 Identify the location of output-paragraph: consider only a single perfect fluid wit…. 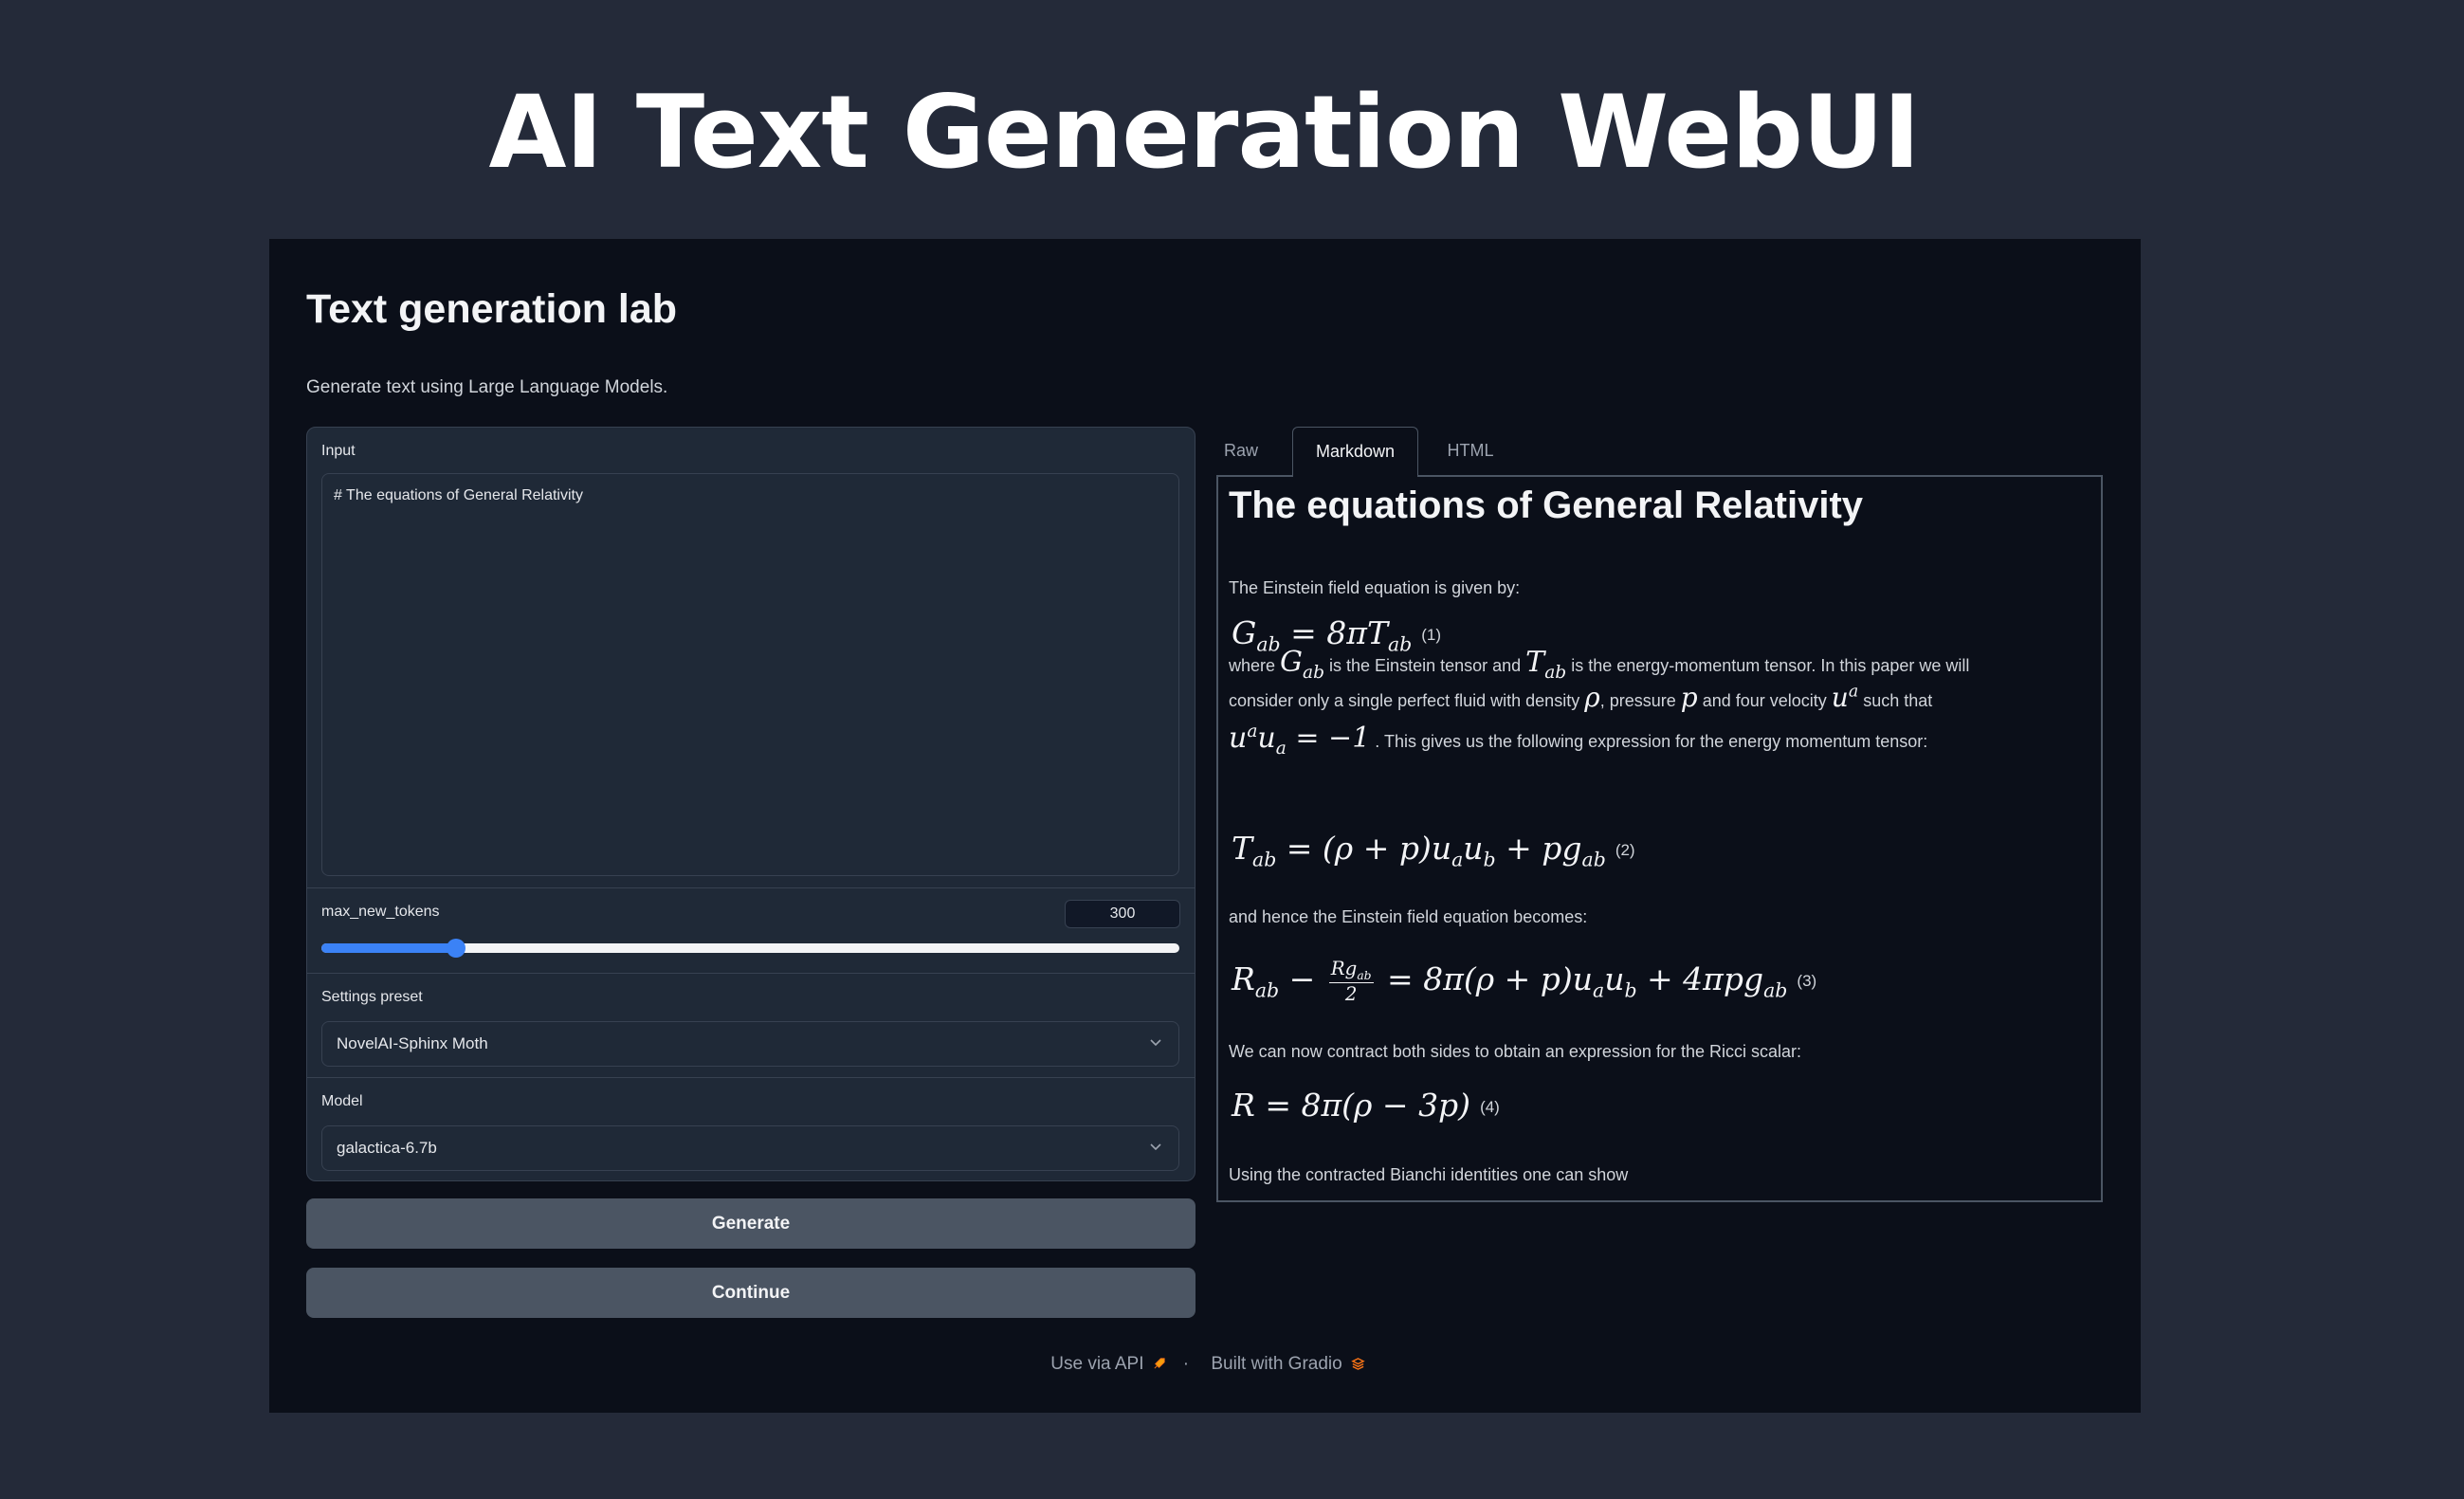
(1581, 697).